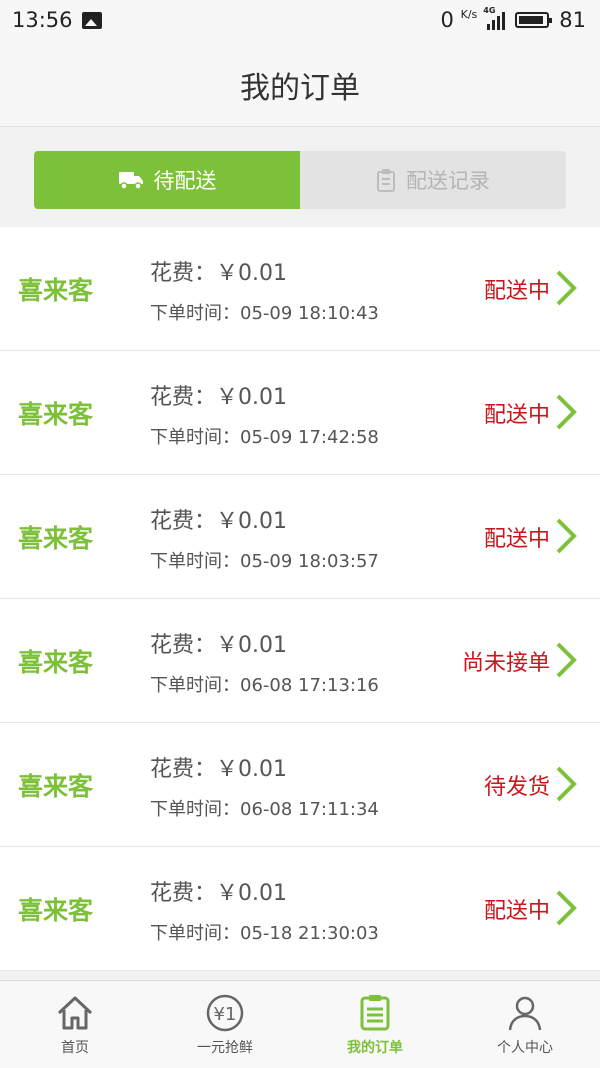 Image resolution: width=600 pixels, height=1068 pixels. What do you see at coordinates (42, 20) in the screenshot?
I see `clock: 13:56` at bounding box center [42, 20].